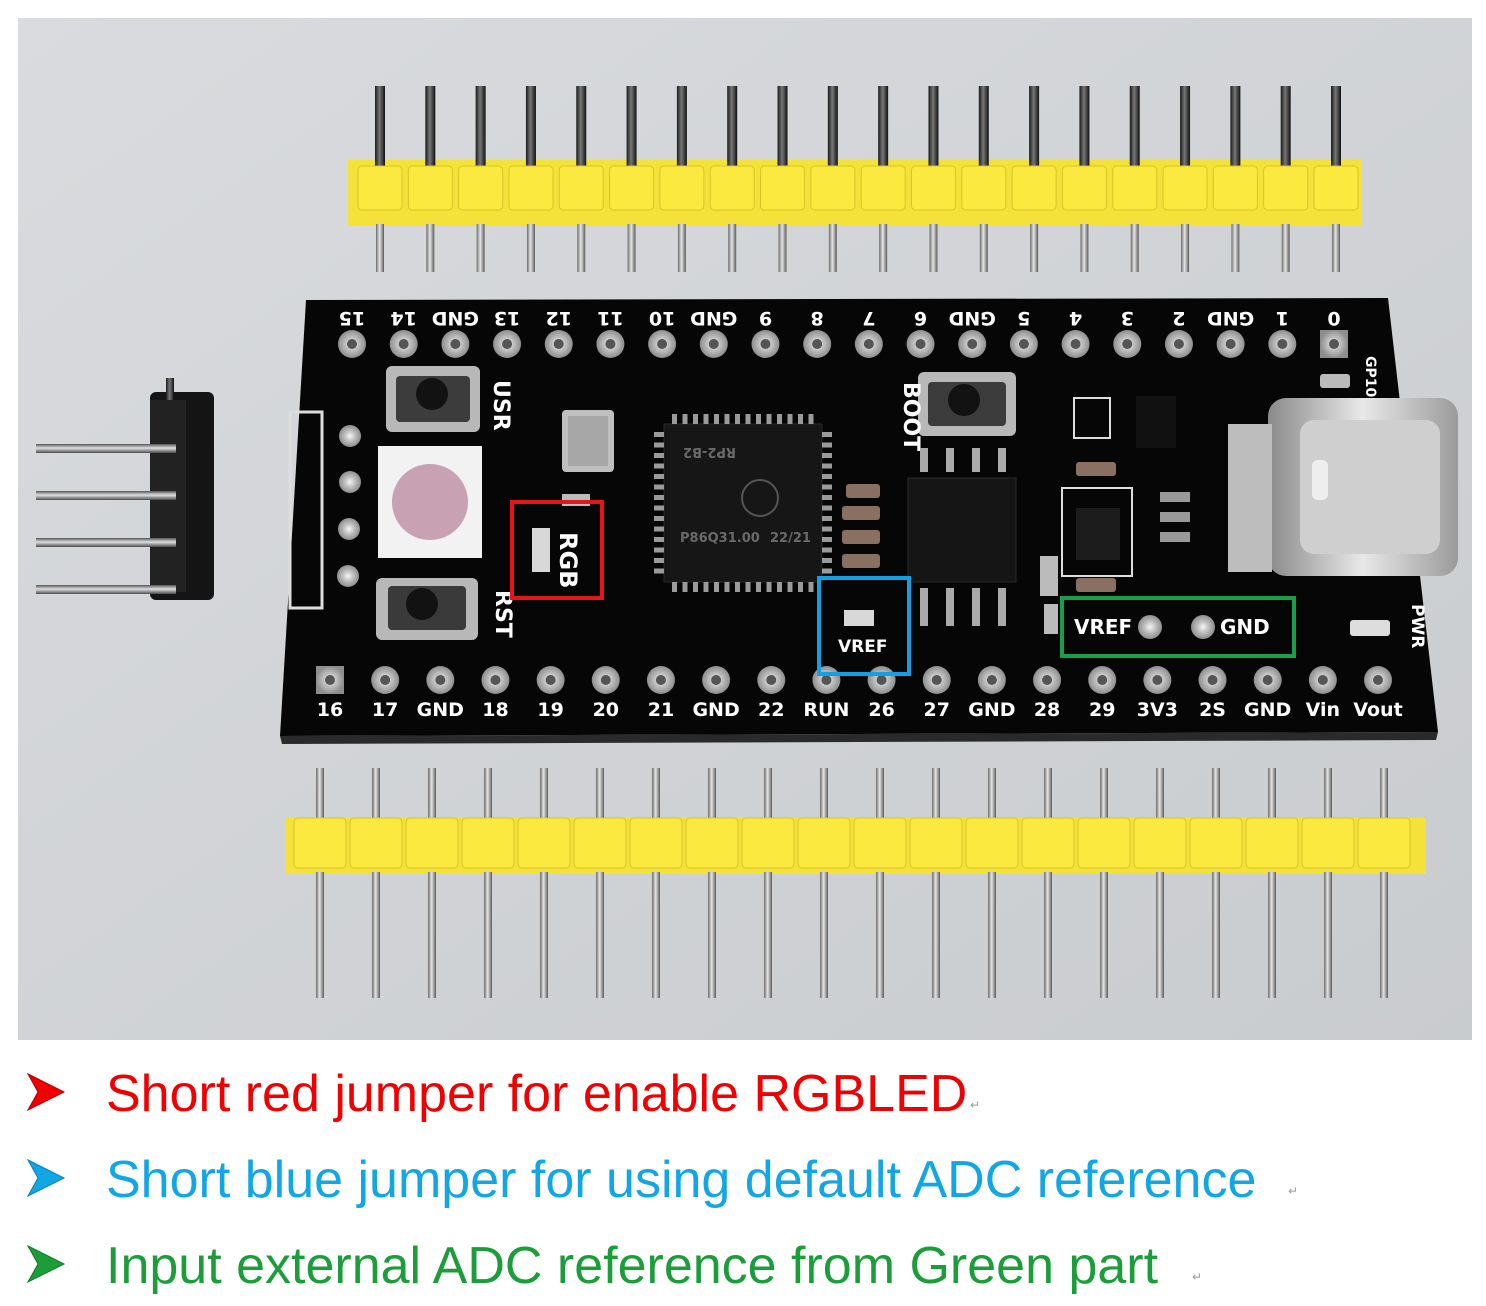 This screenshot has width=1486, height=1306. What do you see at coordinates (1370, 376) in the screenshot?
I see `gpio-label: GP10` at bounding box center [1370, 376].